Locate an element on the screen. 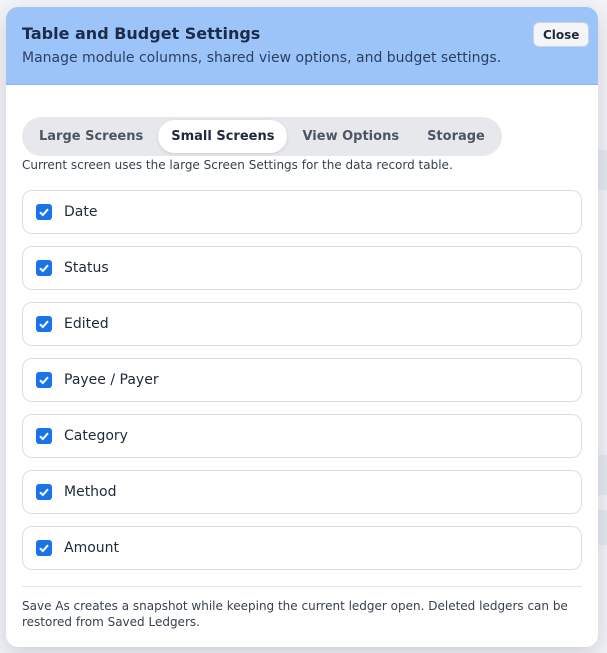 The width and height of the screenshot is (607, 653). close-button: Close is located at coordinates (561, 34).